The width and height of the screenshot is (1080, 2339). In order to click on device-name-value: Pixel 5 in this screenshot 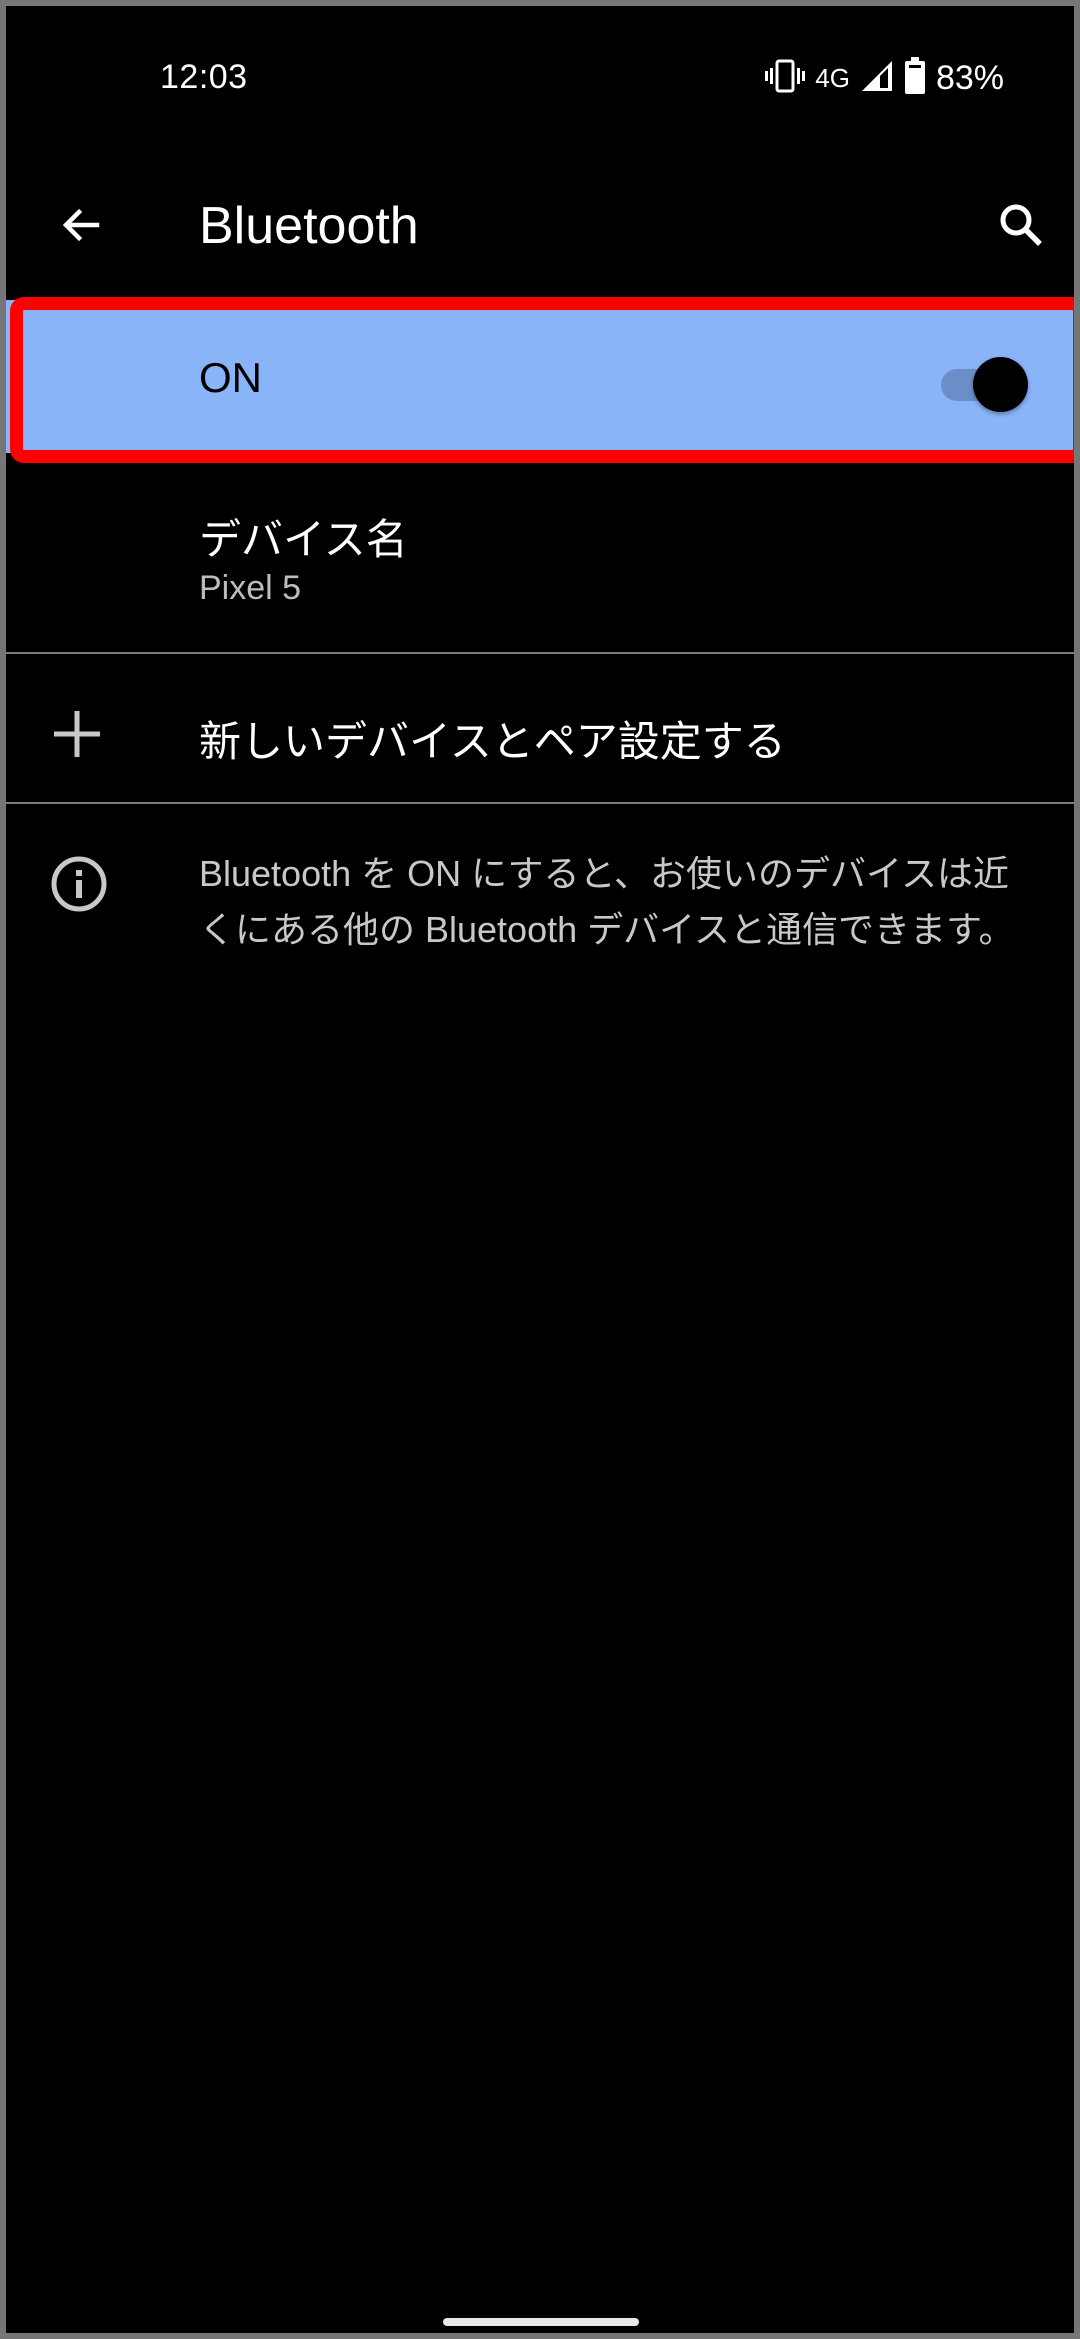, I will do `click(250, 588)`.